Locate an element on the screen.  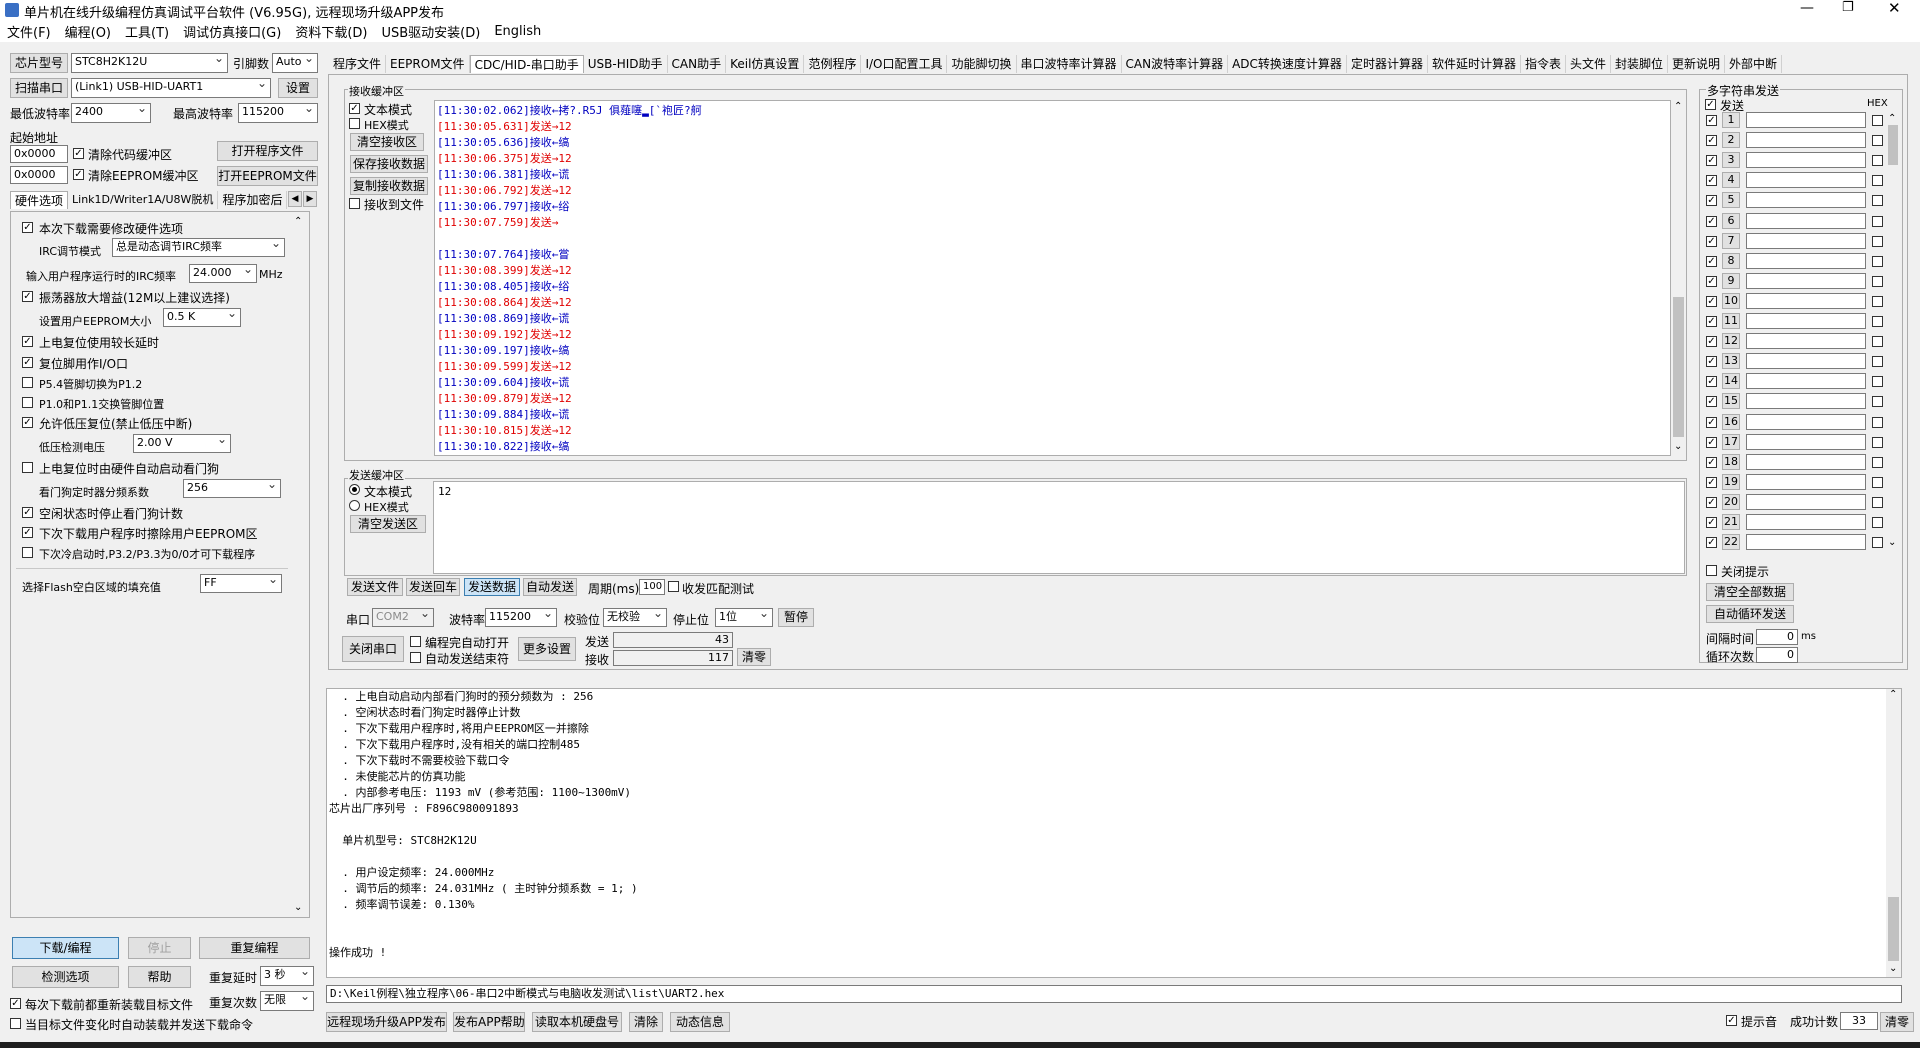
recv-scroll-up-icon: ⌃ is located at coordinates (1678, 106).